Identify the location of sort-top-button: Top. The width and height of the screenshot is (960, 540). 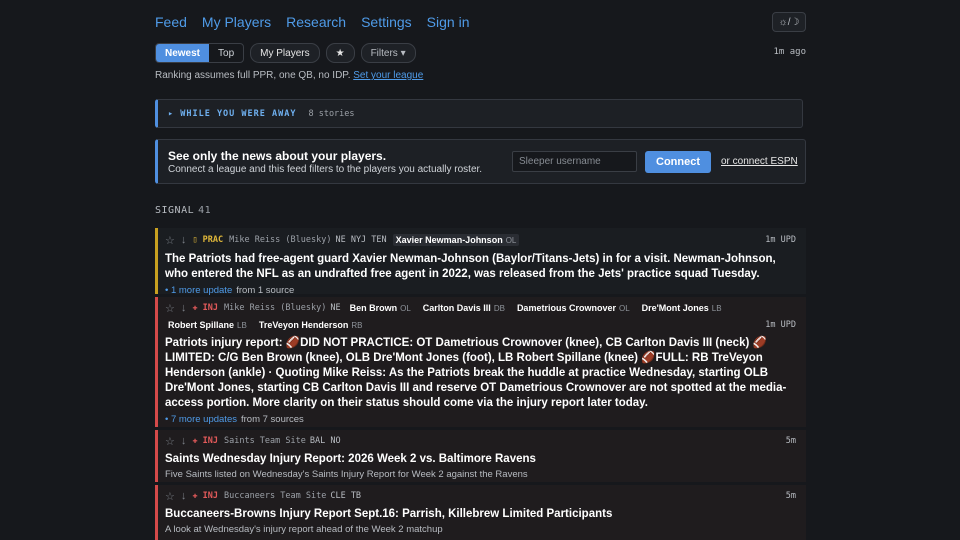
(226, 53).